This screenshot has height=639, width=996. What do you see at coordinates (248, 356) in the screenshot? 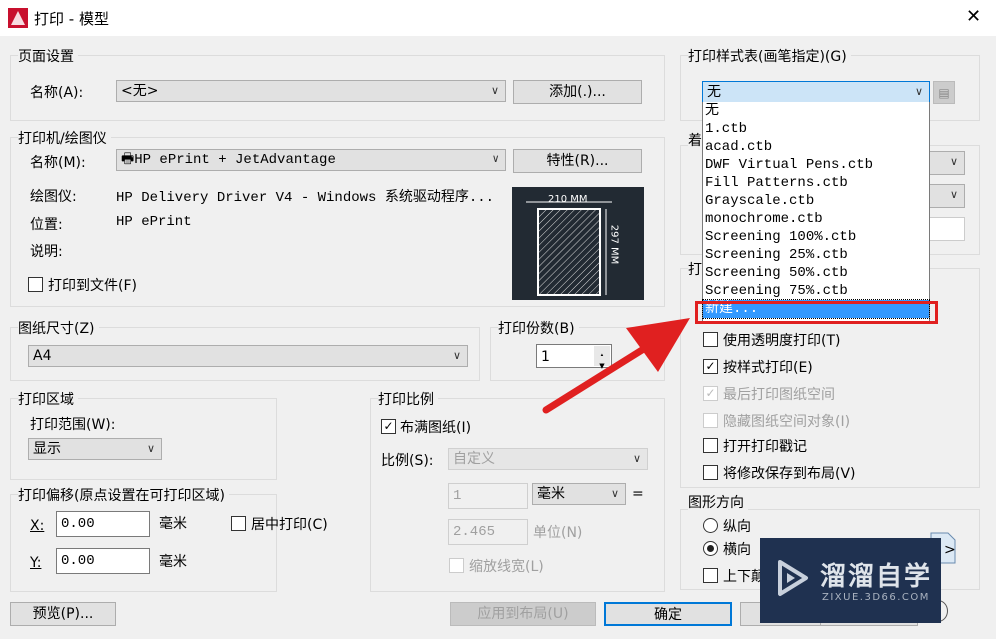
I see `paper-size-combo: A4 ∨` at bounding box center [248, 356].